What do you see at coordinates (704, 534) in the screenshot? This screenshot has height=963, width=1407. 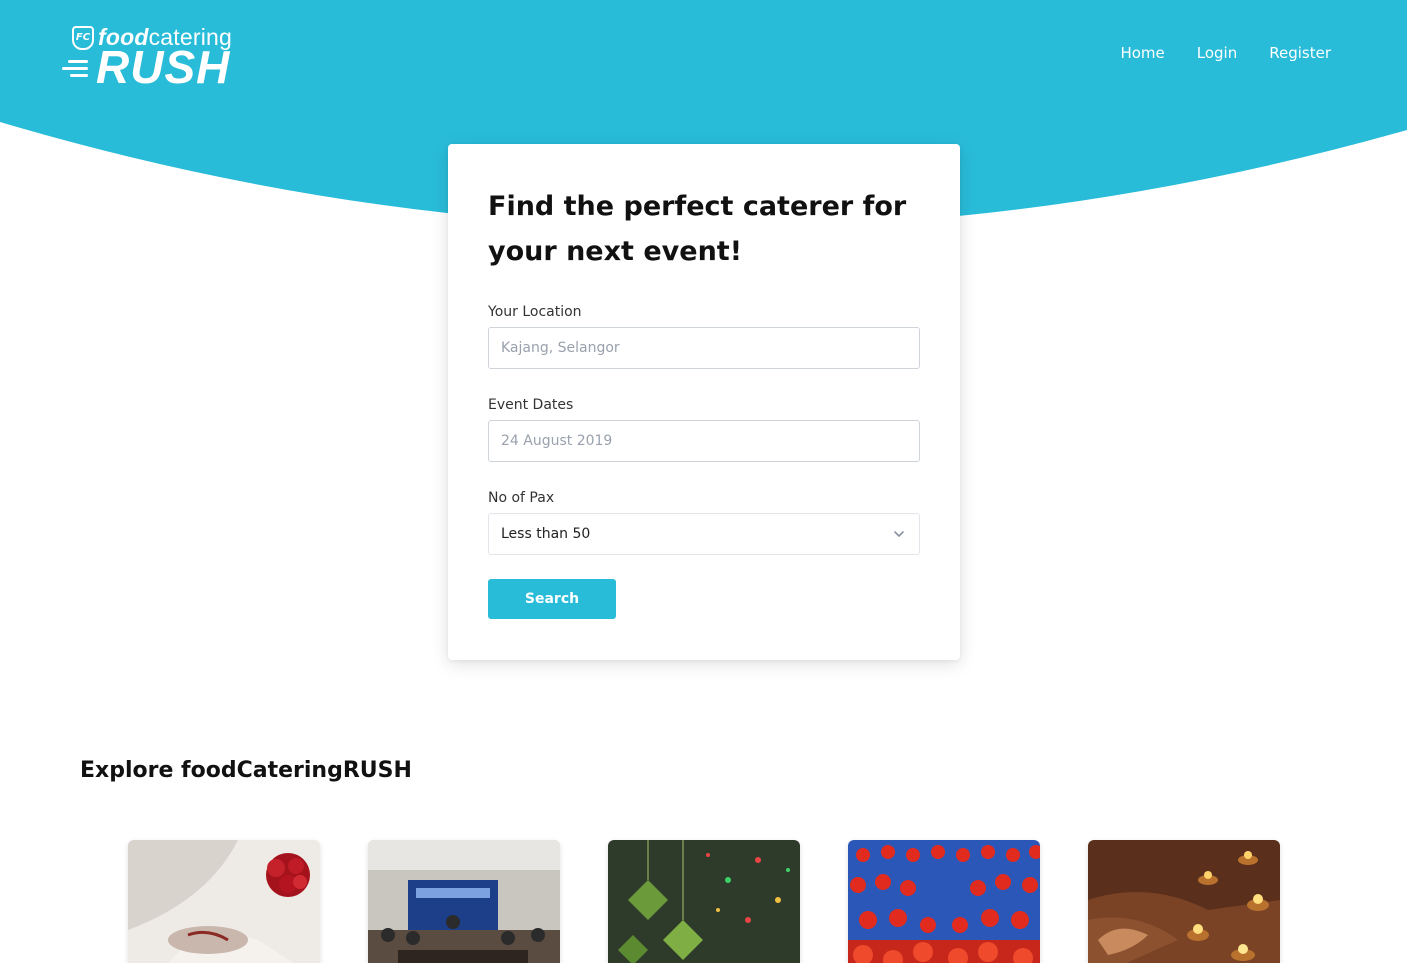 I see `pax-select: Less than 50` at bounding box center [704, 534].